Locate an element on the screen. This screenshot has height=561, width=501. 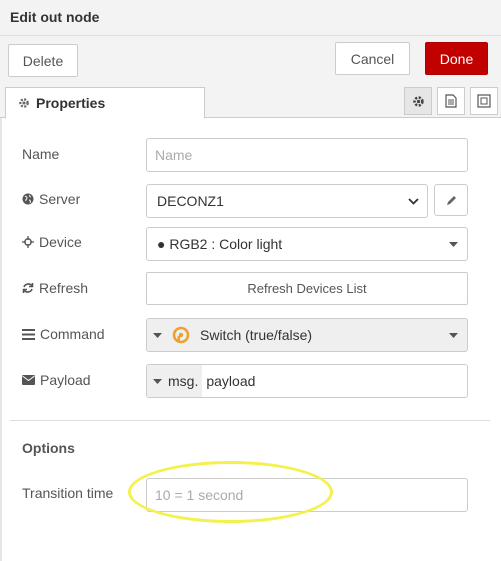
globe-icon is located at coordinates (28, 199).